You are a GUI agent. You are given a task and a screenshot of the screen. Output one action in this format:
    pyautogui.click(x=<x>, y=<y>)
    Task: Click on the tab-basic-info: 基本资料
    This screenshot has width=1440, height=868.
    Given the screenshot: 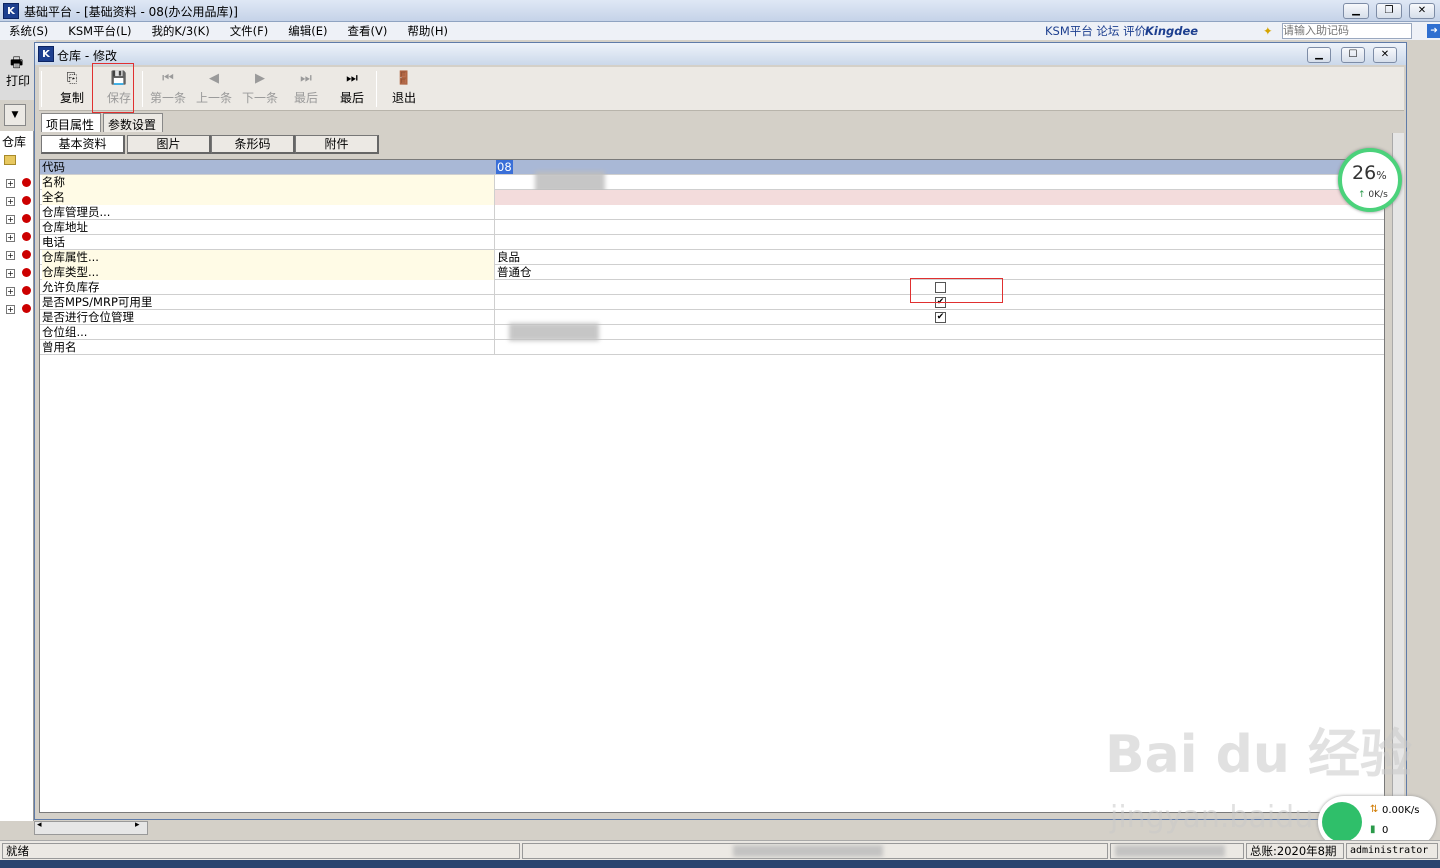 What is the action you would take?
    pyautogui.click(x=83, y=144)
    